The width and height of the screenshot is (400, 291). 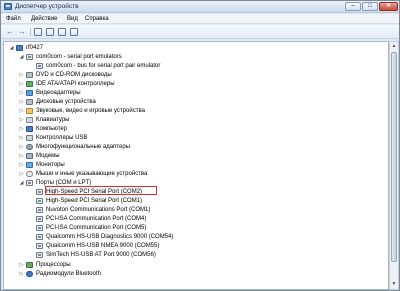 What do you see at coordinates (143, 84) in the screenshot?
I see `tree-item-ide: ▷ IDE ATA/ATAPI контроллеры` at bounding box center [143, 84].